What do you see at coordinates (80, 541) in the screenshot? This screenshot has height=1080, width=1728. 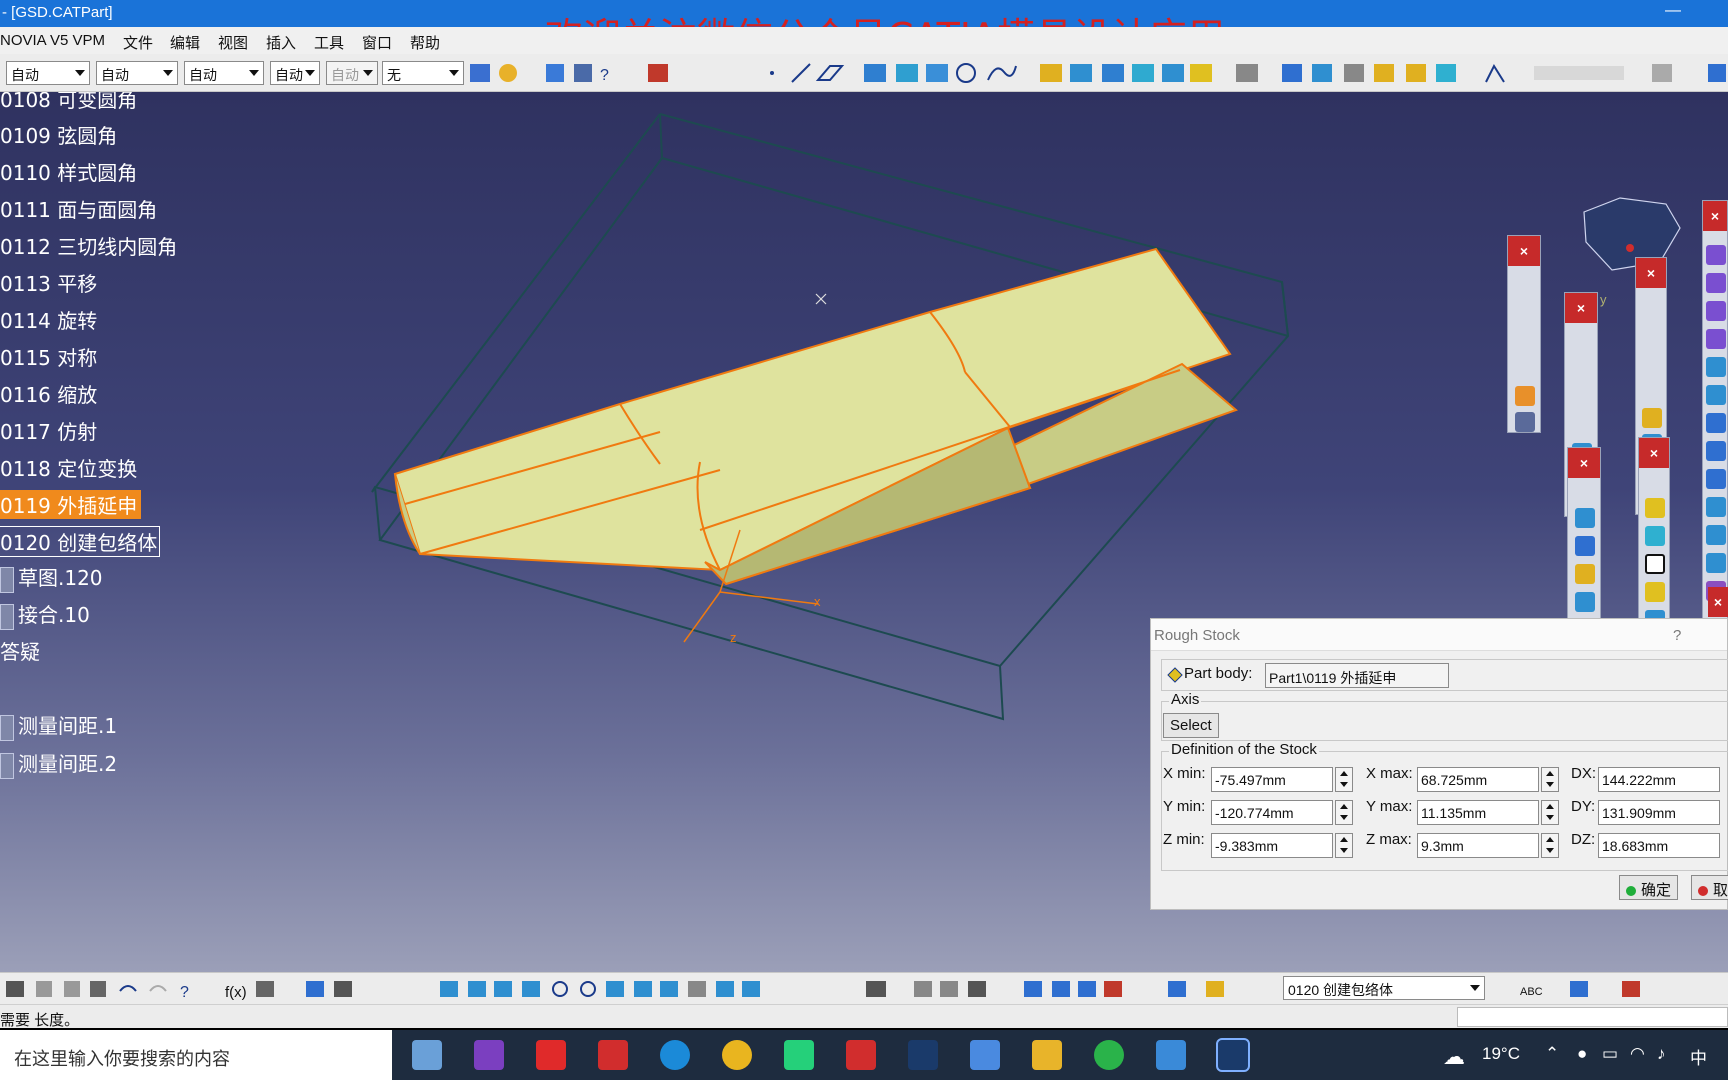 I see `tree-item-current: 0120 创建包络体` at bounding box center [80, 541].